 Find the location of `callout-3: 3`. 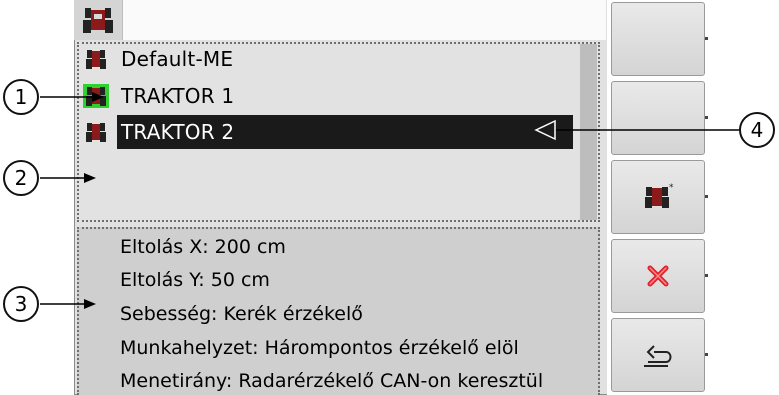

callout-3: 3 is located at coordinates (21, 304).